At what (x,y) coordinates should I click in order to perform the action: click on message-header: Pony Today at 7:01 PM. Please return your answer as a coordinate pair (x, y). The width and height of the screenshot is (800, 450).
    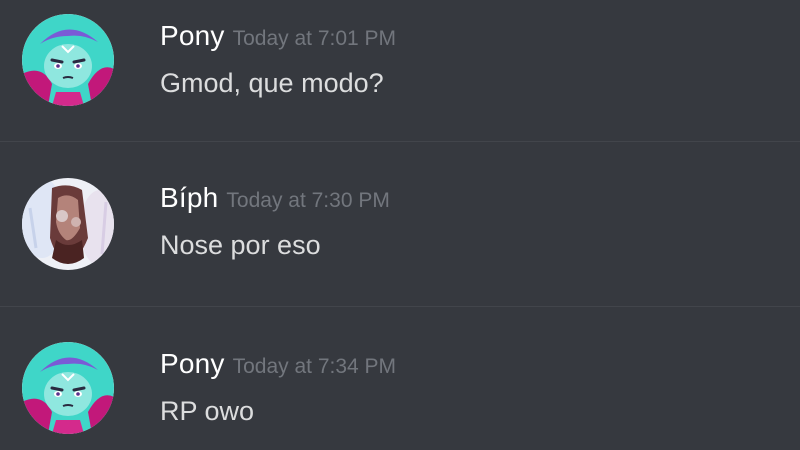
    Looking at the image, I should click on (278, 36).